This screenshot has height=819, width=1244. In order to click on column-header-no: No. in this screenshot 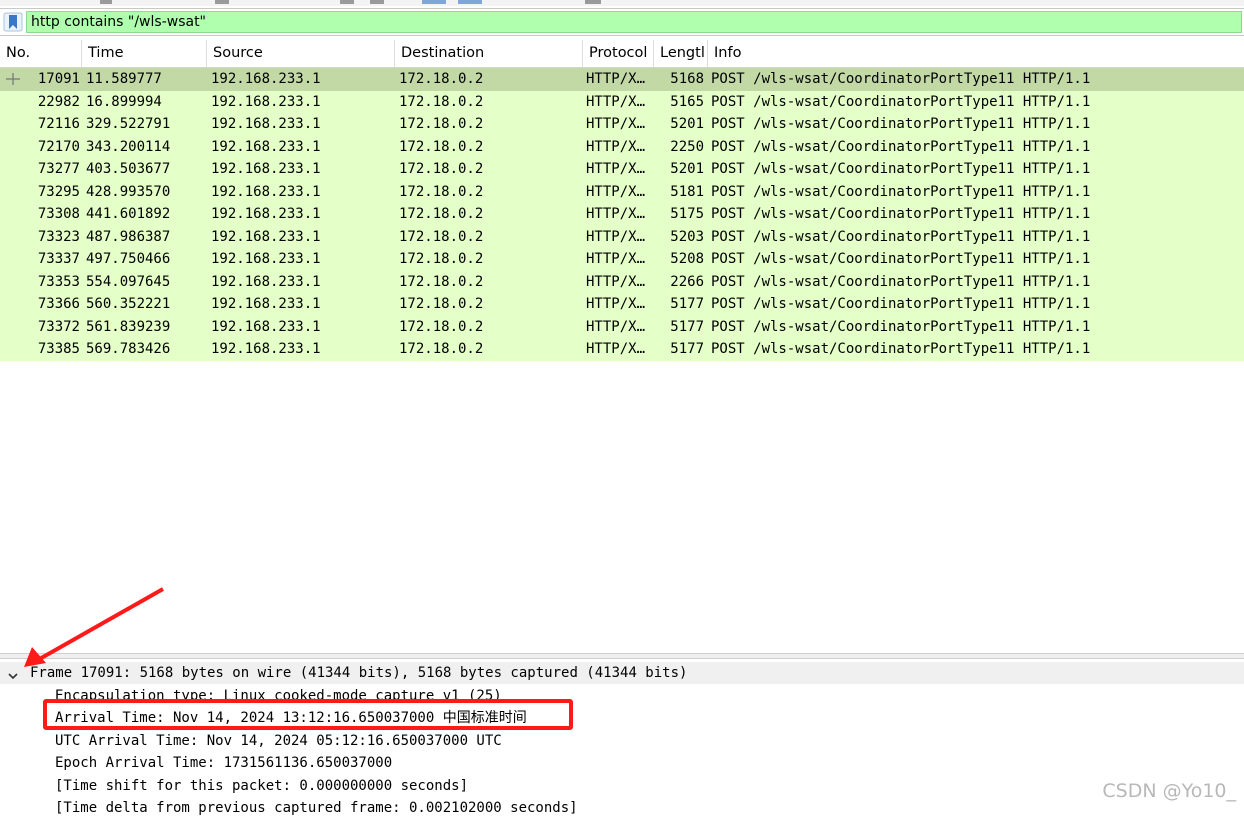, I will do `click(41, 53)`.